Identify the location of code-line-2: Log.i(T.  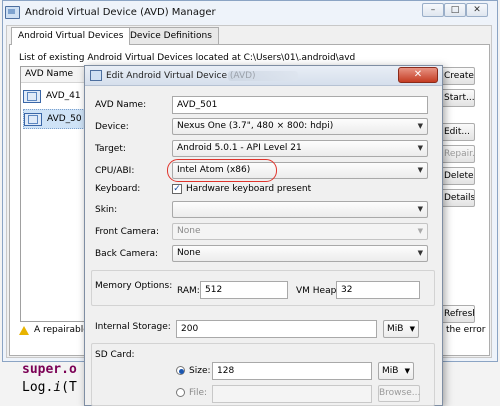
(49, 387).